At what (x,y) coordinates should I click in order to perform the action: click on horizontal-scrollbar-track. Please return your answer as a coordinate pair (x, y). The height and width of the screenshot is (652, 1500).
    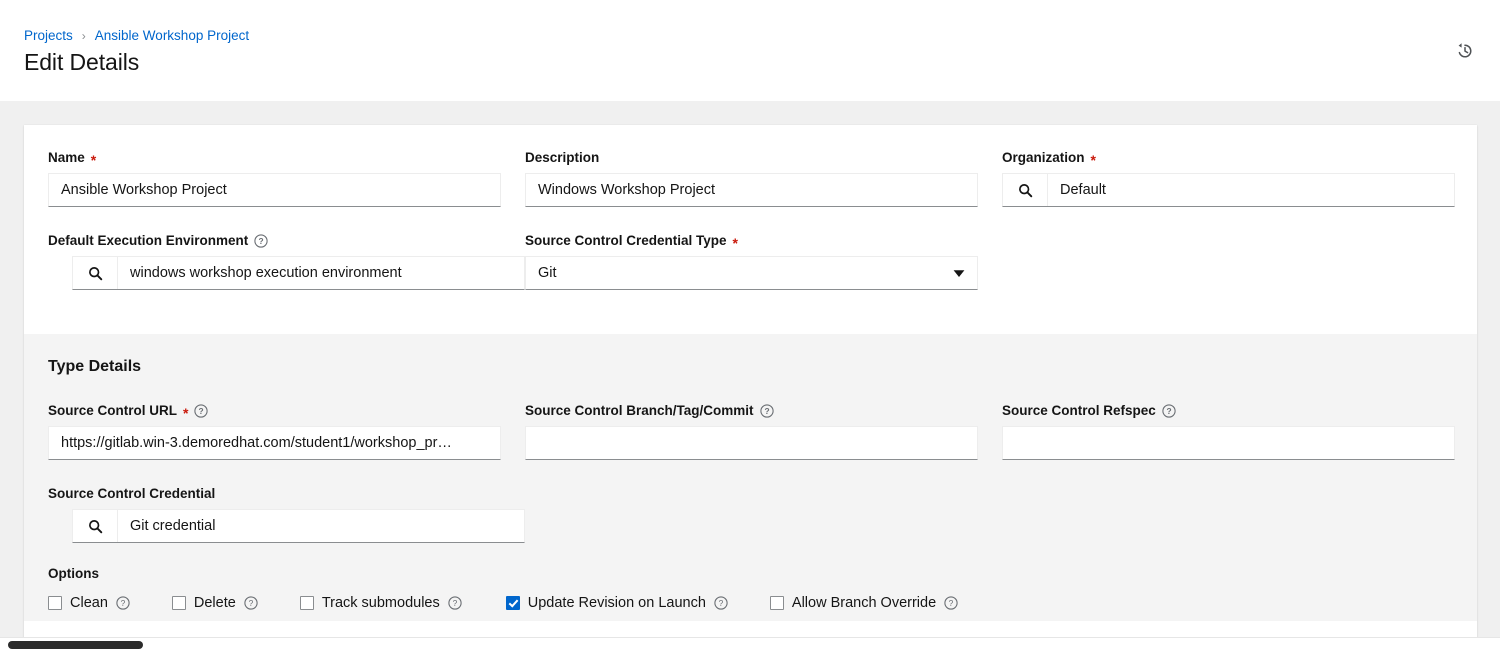
    Looking at the image, I should click on (750, 644).